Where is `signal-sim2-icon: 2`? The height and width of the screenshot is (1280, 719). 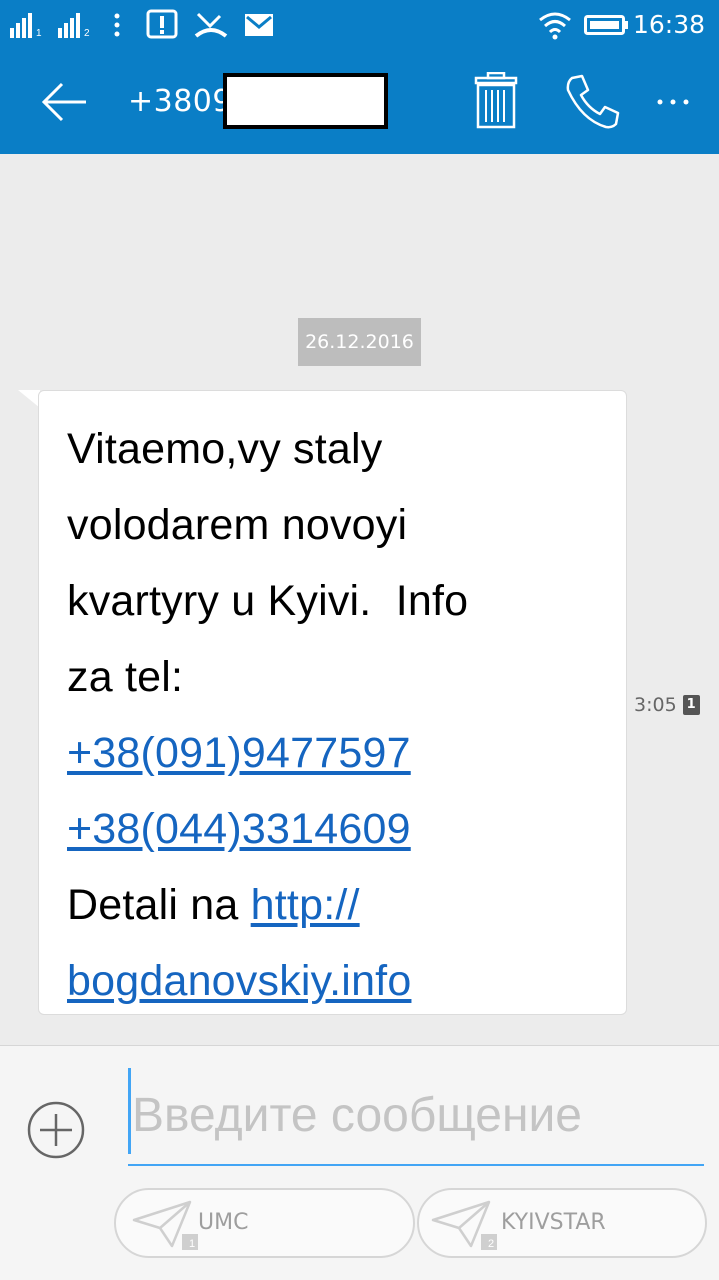
signal-sim2-icon: 2 is located at coordinates (74, 25).